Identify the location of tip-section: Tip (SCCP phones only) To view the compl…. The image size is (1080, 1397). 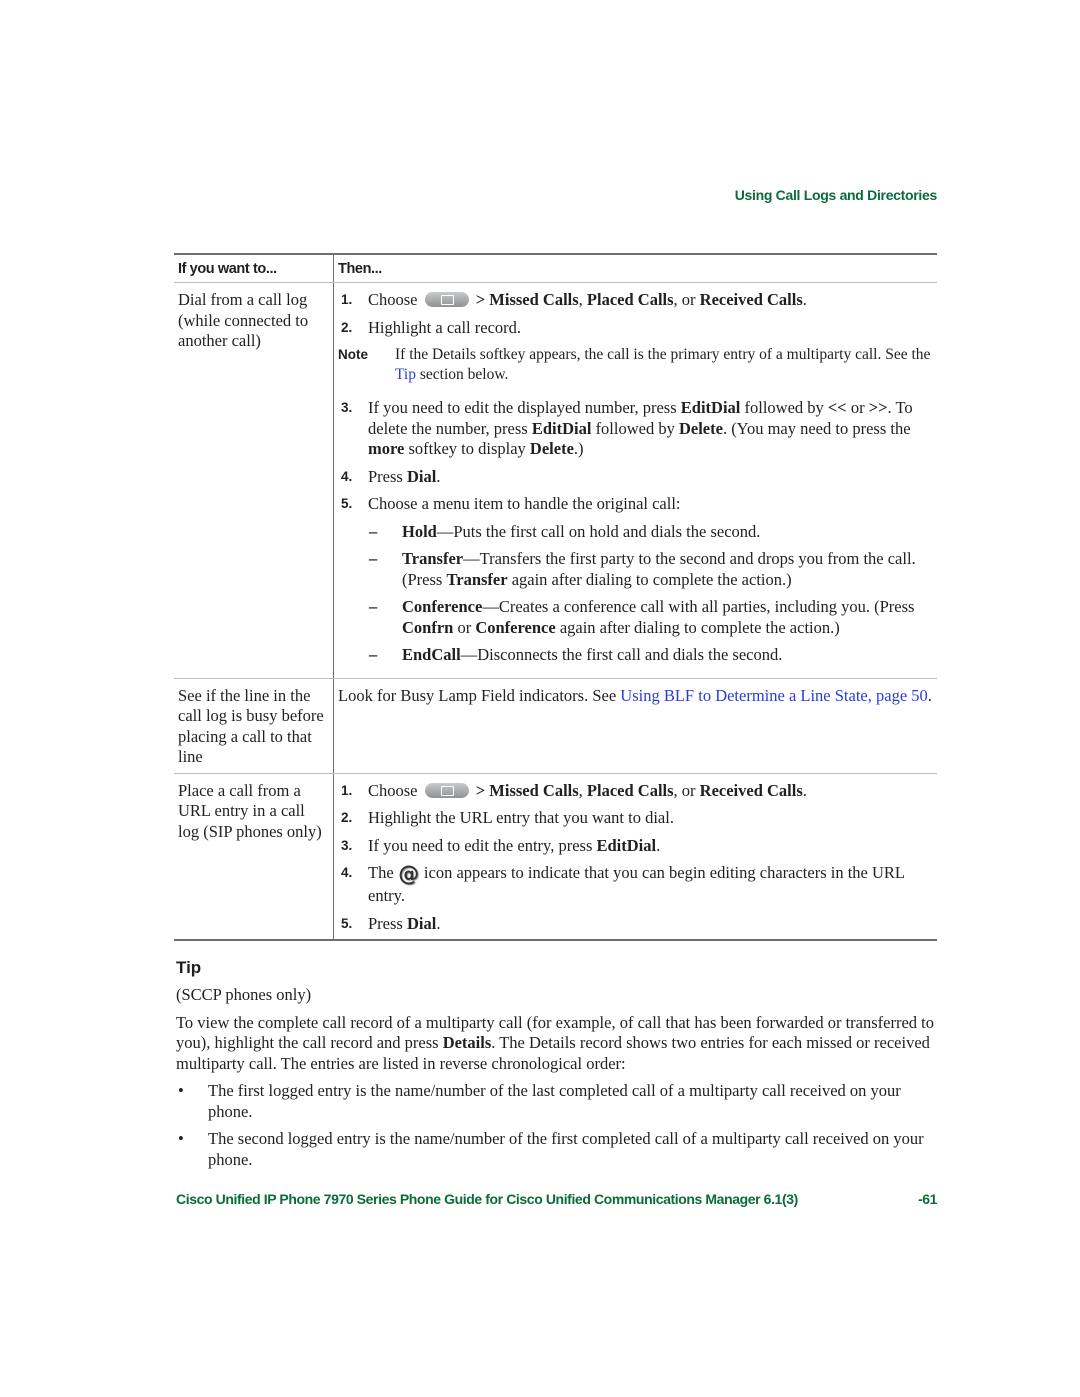
(557, 1067).